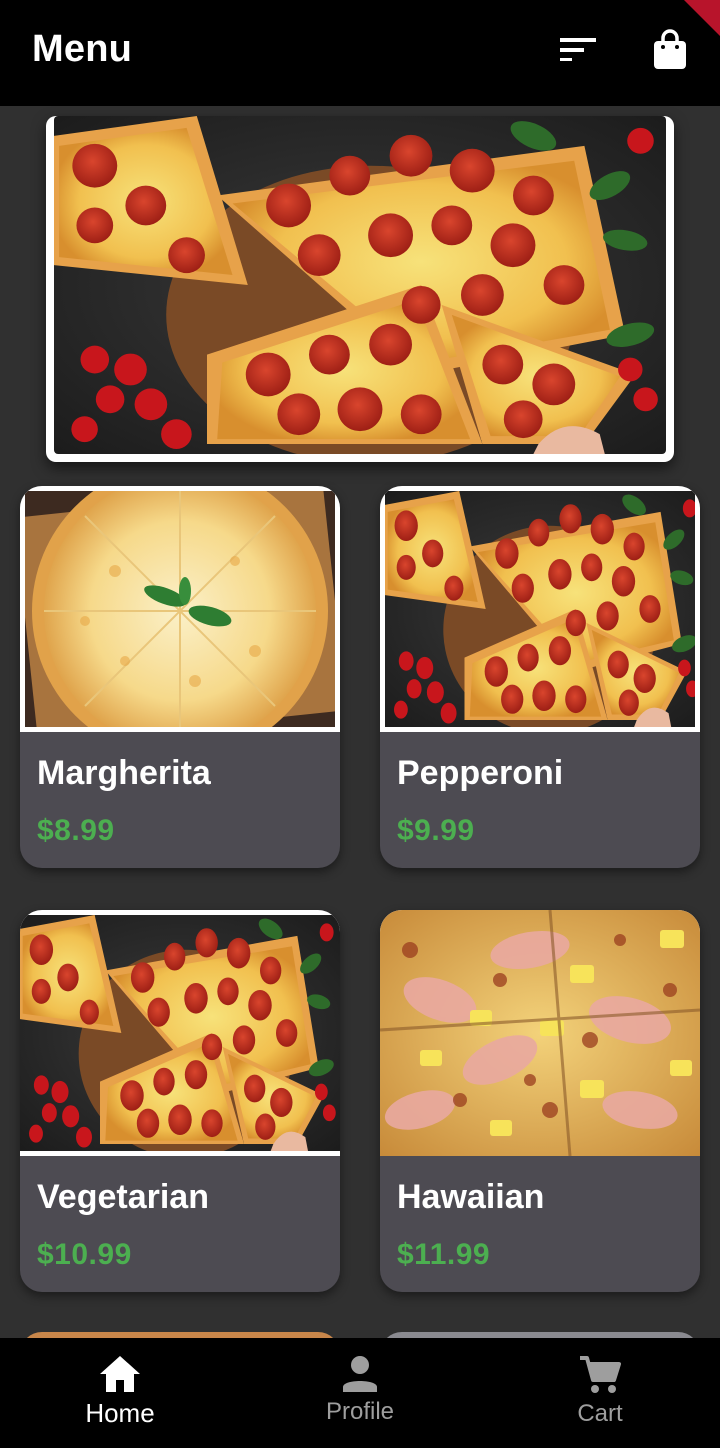  I want to click on menu-item-name: Pepperoni, so click(480, 773).